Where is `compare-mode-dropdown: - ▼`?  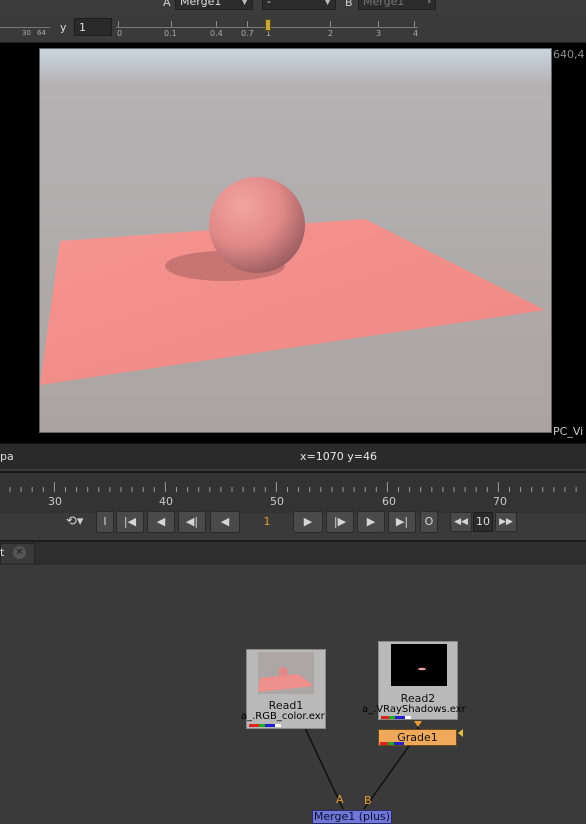 compare-mode-dropdown: - ▼ is located at coordinates (299, 5).